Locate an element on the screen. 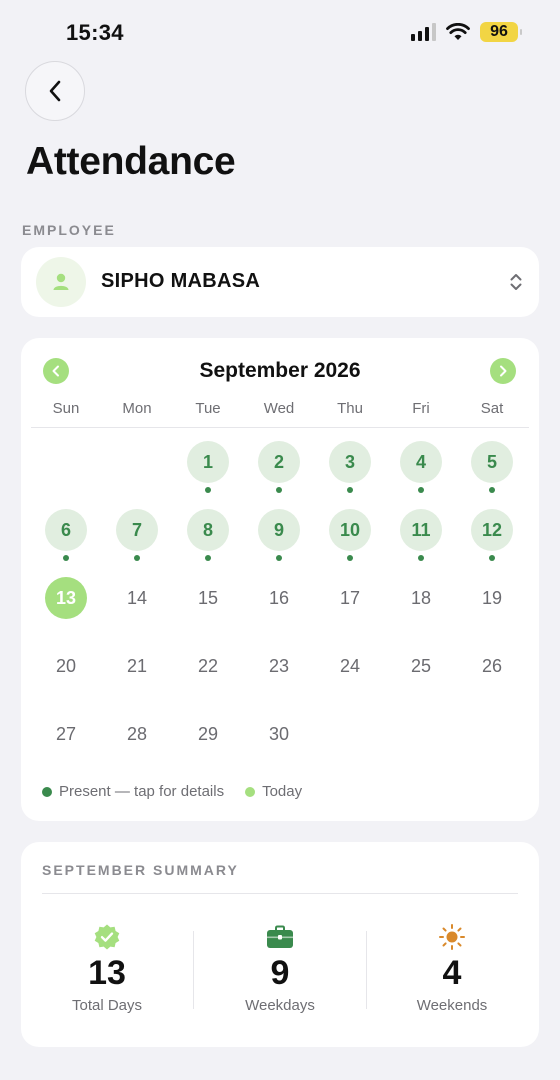  day-number: 11 is located at coordinates (421, 530).